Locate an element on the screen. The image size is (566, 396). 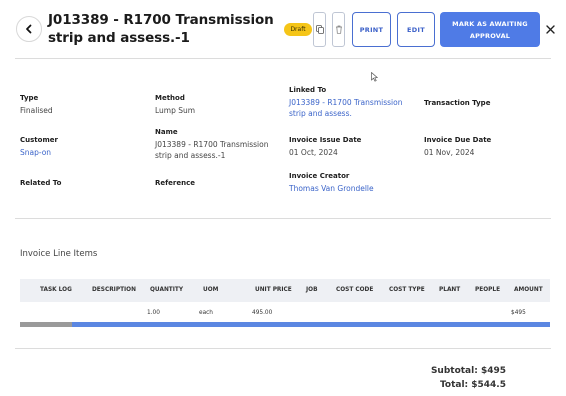
creator-link: Thomas Van Grondelle is located at coordinates (353, 188).